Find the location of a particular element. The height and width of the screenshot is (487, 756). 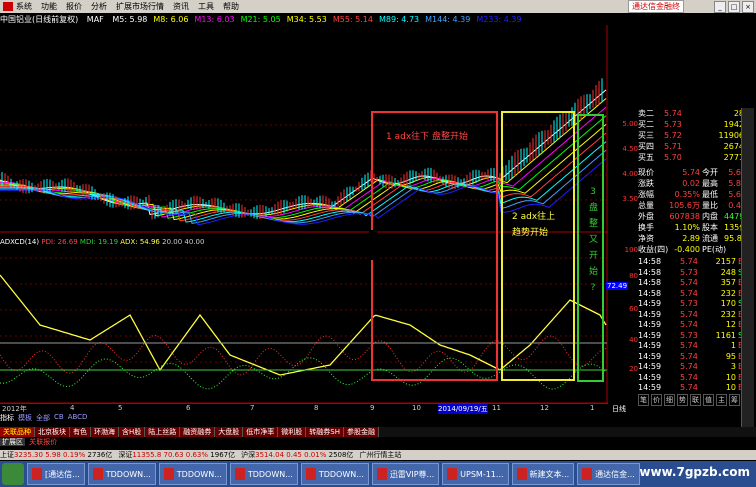

extension-area-tab: 扩展区 is located at coordinates (12, 442).